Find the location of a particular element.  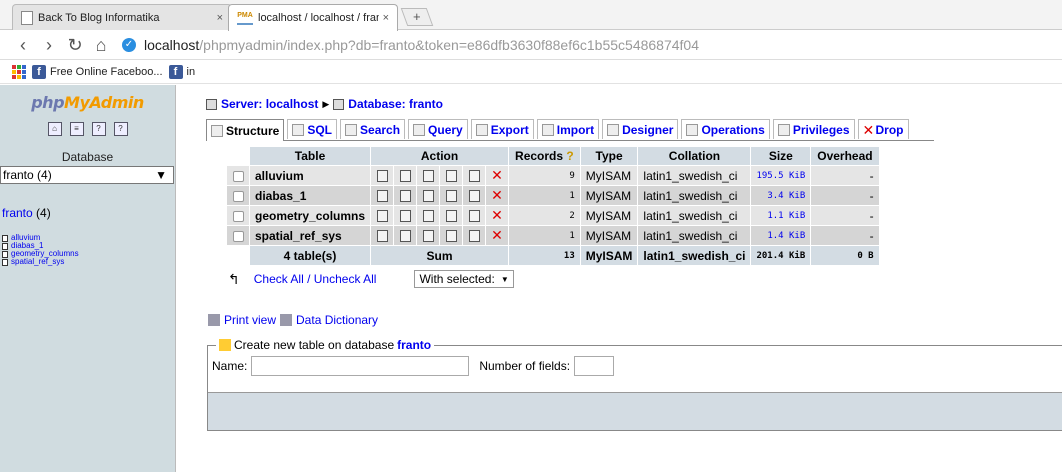

sidebar-table-item: spatial_ref_sys is located at coordinates (88, 262).